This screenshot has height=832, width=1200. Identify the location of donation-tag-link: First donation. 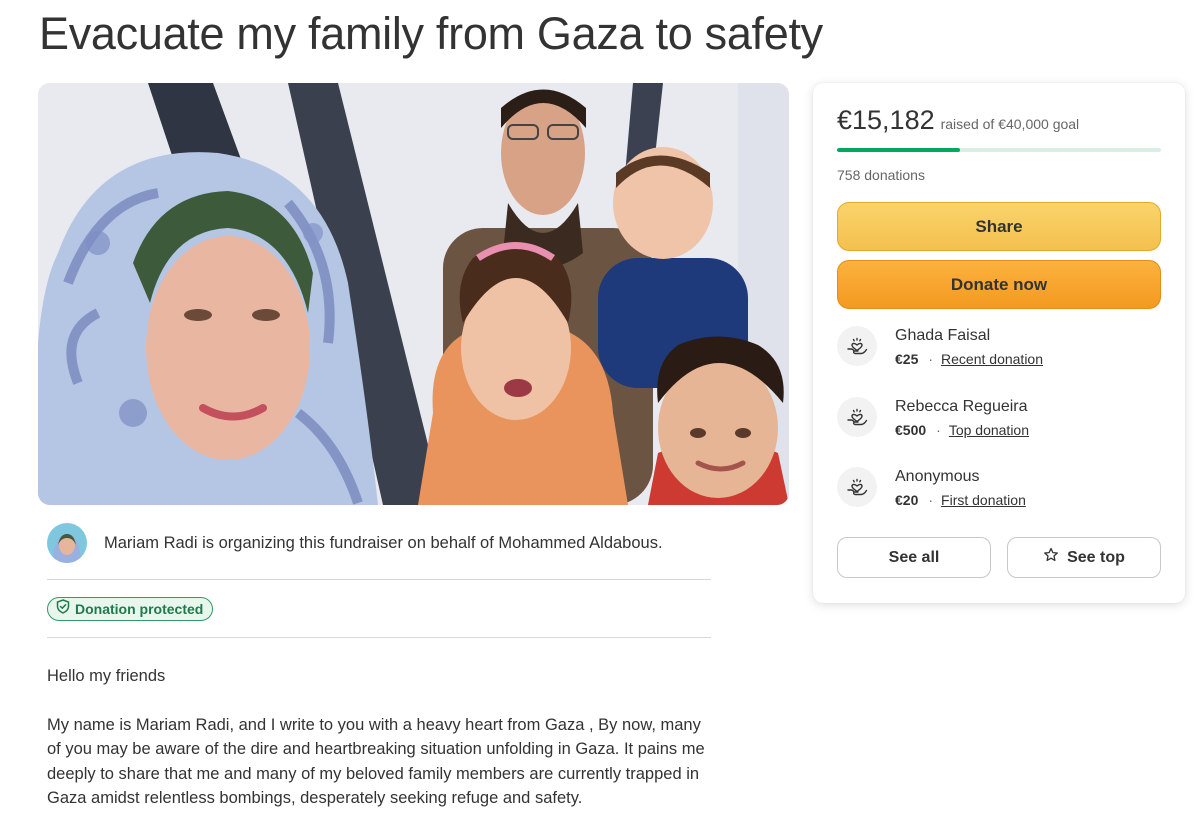
(983, 500).